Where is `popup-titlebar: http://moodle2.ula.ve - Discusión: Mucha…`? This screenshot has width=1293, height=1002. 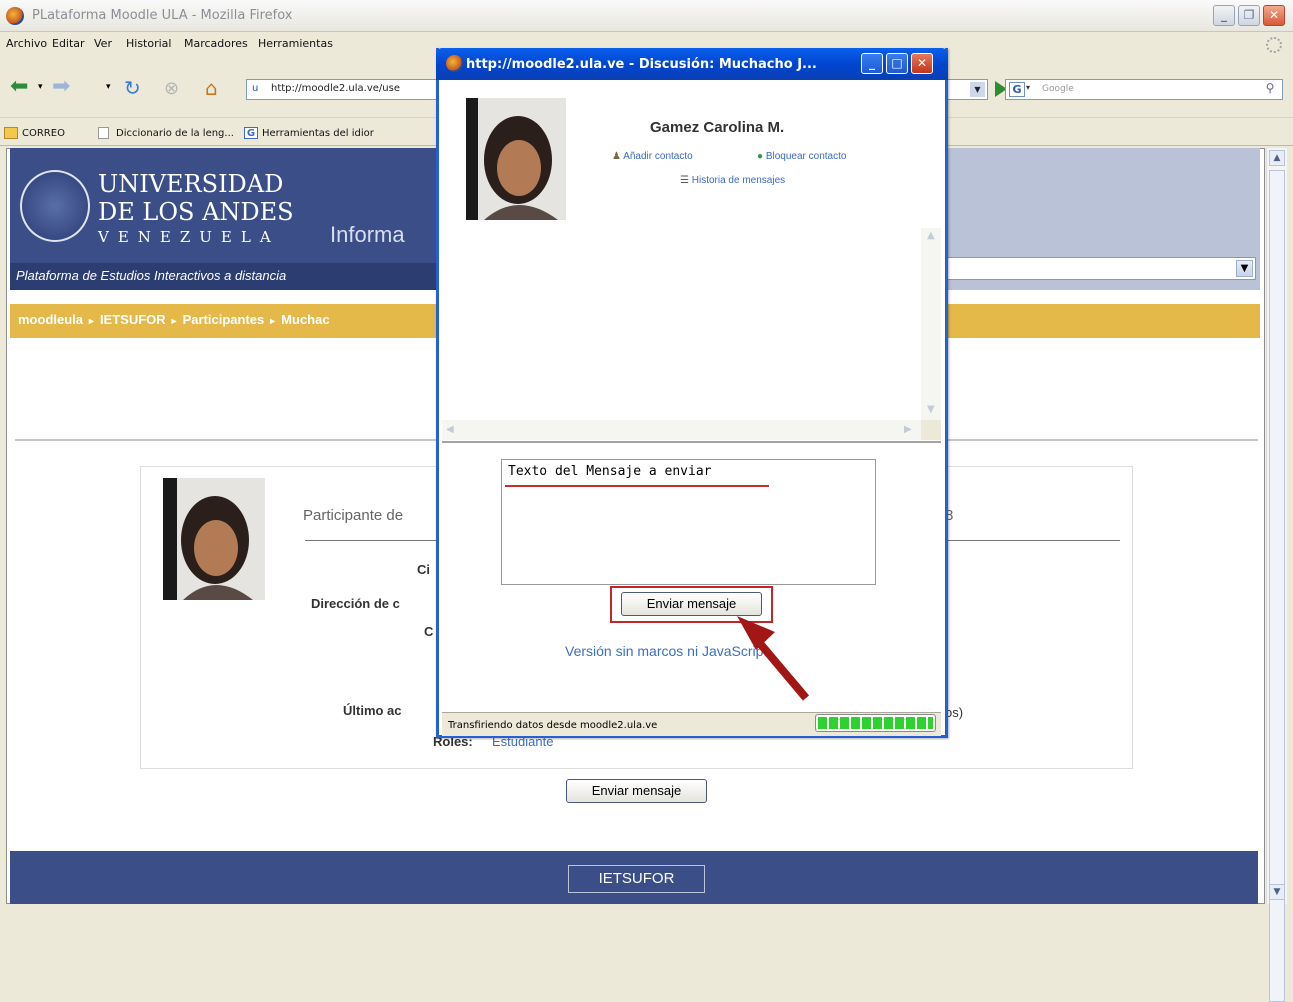 popup-titlebar: http://moodle2.ula.ve - Discusión: Mucha… is located at coordinates (692, 64).